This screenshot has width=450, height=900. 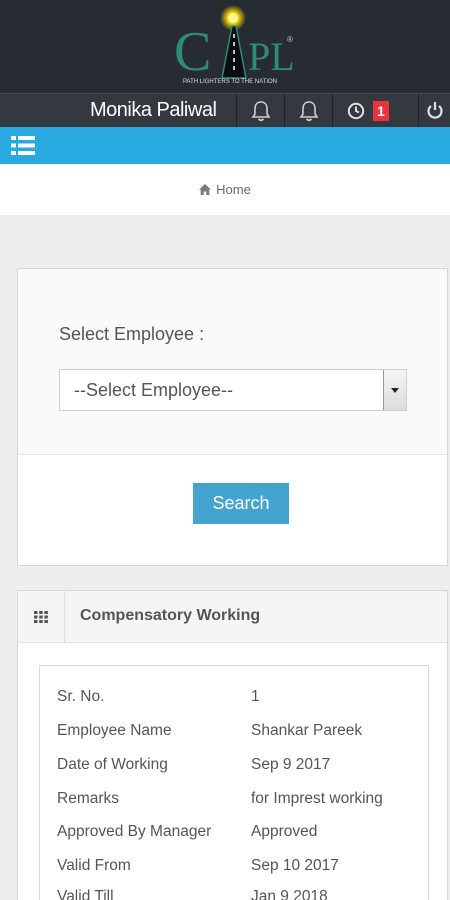 I want to click on logo-tagline: PATH LIGHTERS TO THE NATION, so click(x=230, y=82).